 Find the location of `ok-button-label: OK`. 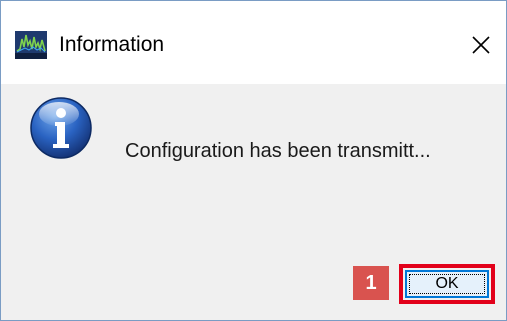

ok-button-label: OK is located at coordinates (447, 283).